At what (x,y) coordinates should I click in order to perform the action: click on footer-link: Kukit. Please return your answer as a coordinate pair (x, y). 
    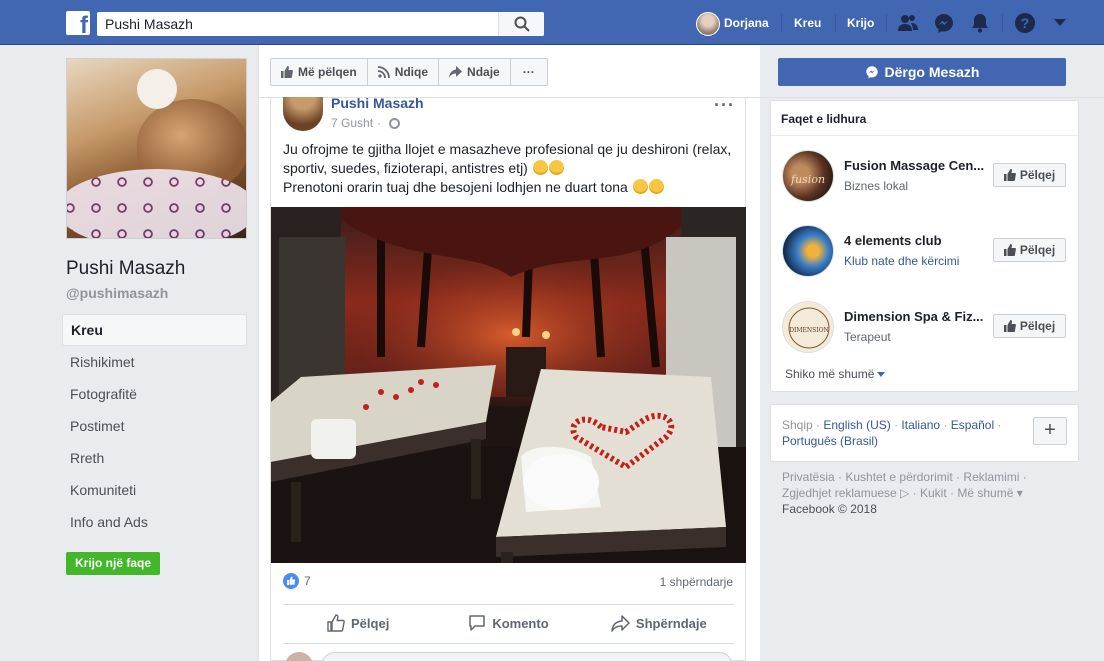
    Looking at the image, I should click on (933, 493).